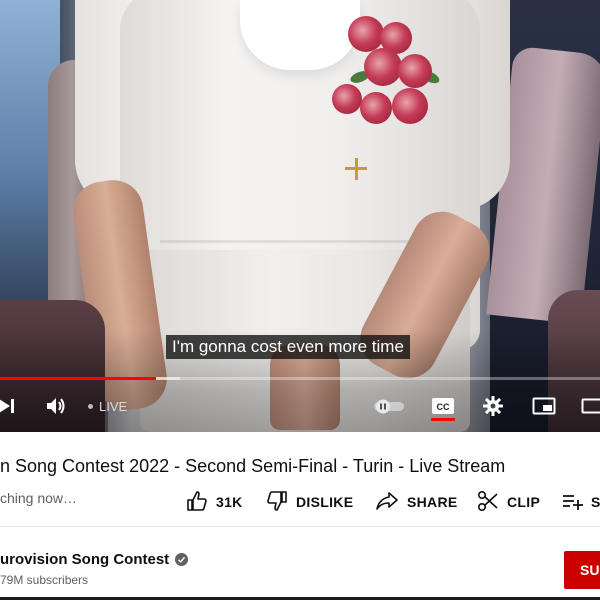 The width and height of the screenshot is (600, 600). Describe the element at coordinates (197, 502) in the screenshot. I see `thumbs-up-icon` at that location.